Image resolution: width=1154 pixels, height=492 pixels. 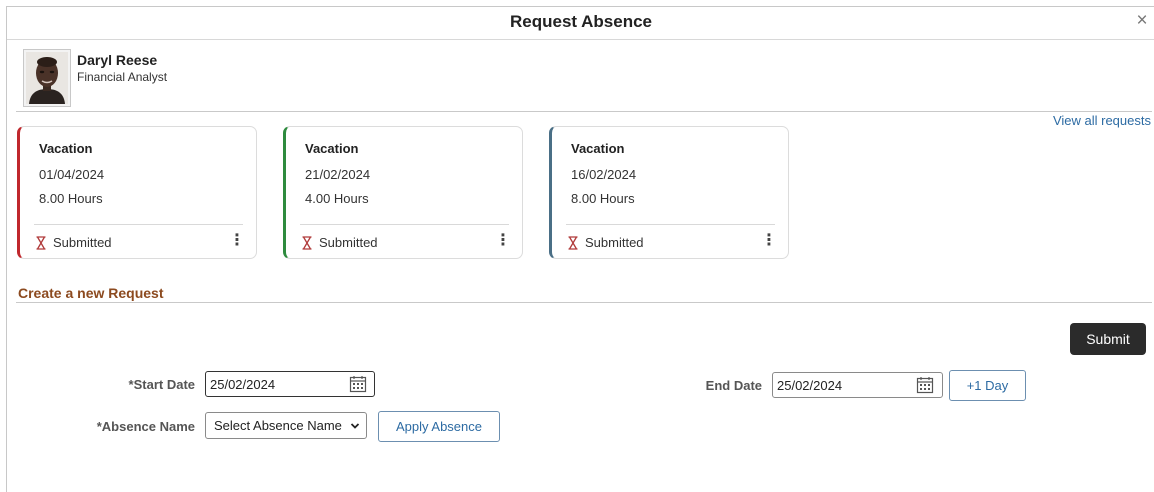 I want to click on chevron-down-icon, so click(x=355, y=426).